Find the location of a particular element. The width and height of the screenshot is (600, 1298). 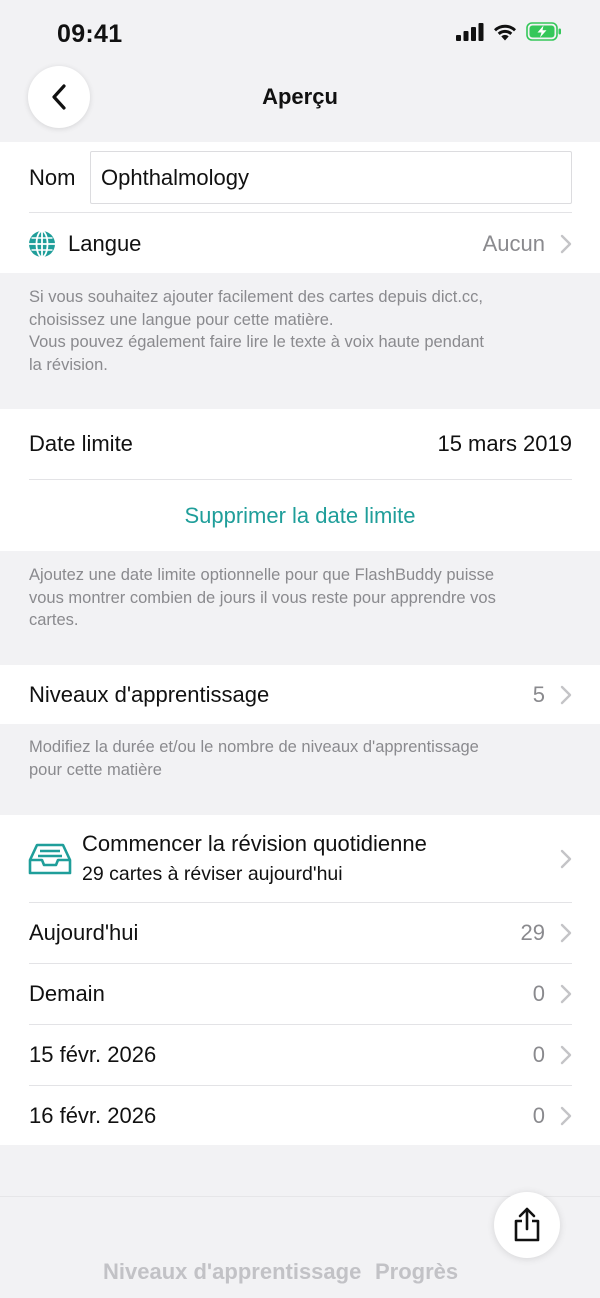

tab-levels: Niveaux d'apprentissage is located at coordinates (232, 1272).